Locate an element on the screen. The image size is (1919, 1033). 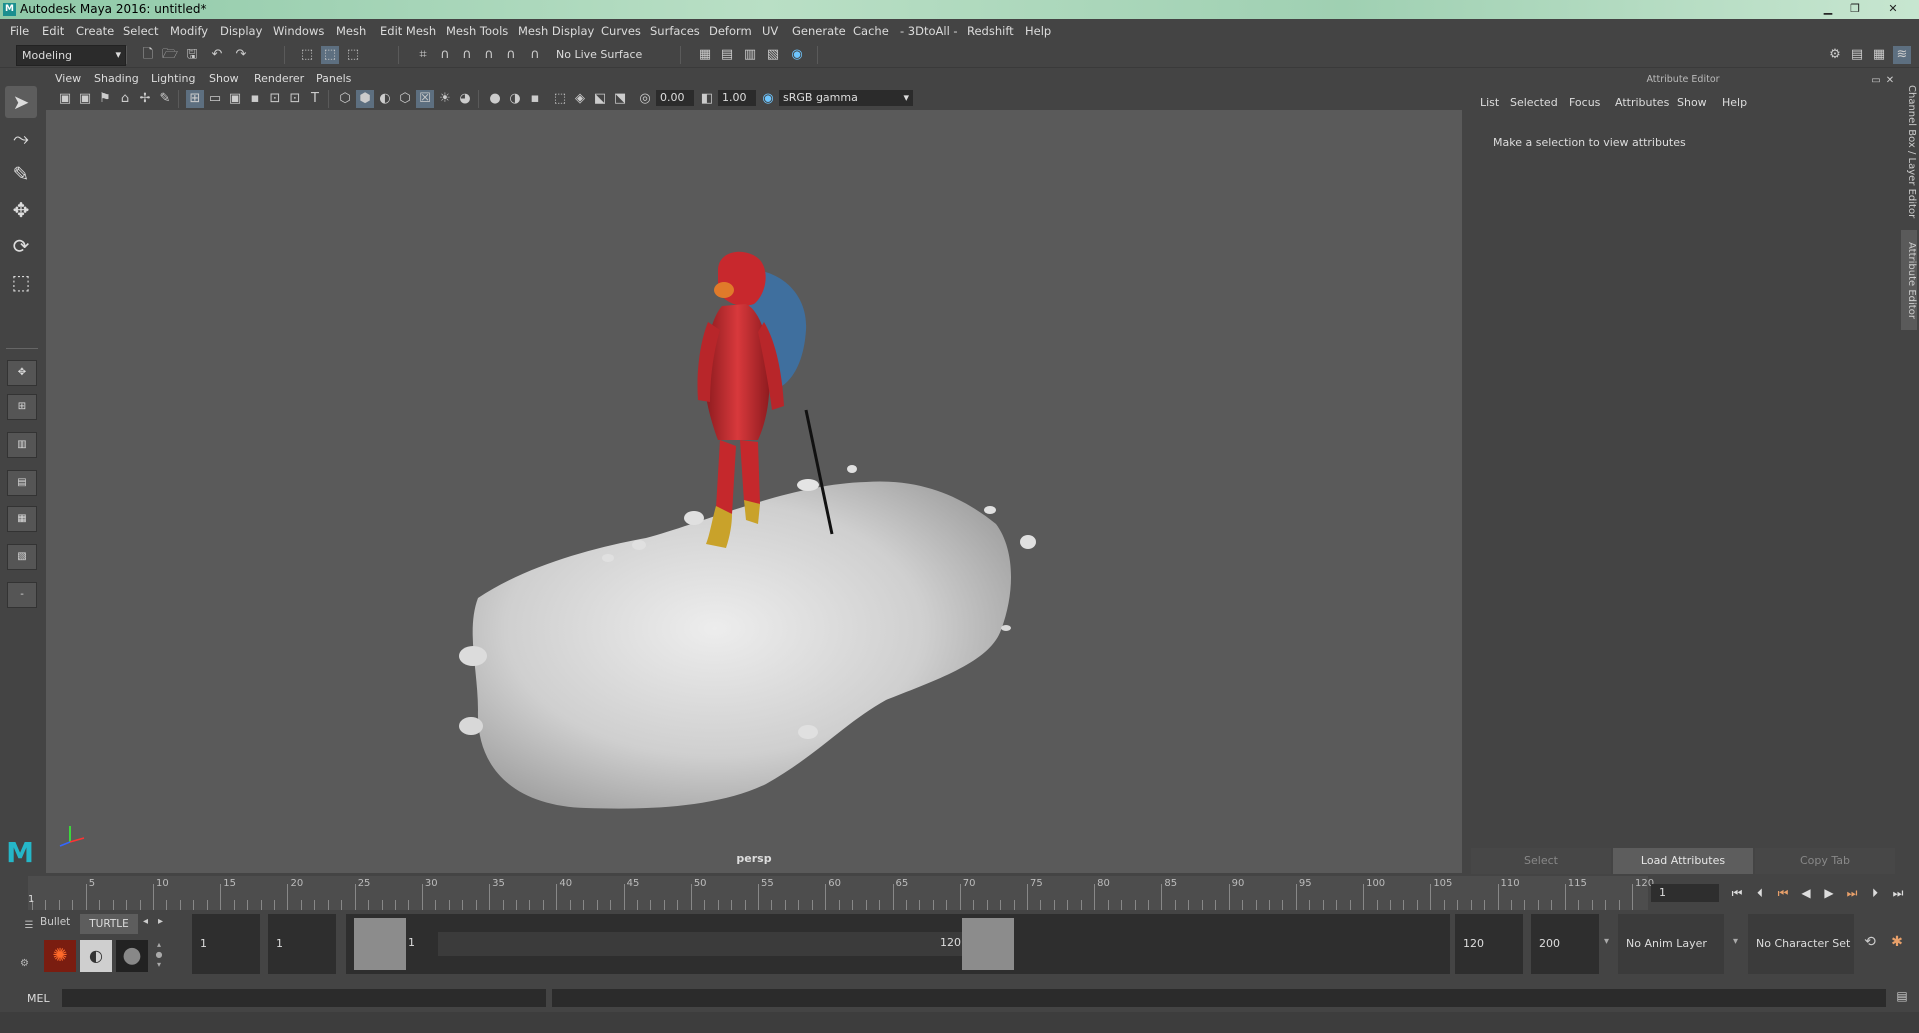
screen-space-ao-icon: ◕ is located at coordinates (465, 99).